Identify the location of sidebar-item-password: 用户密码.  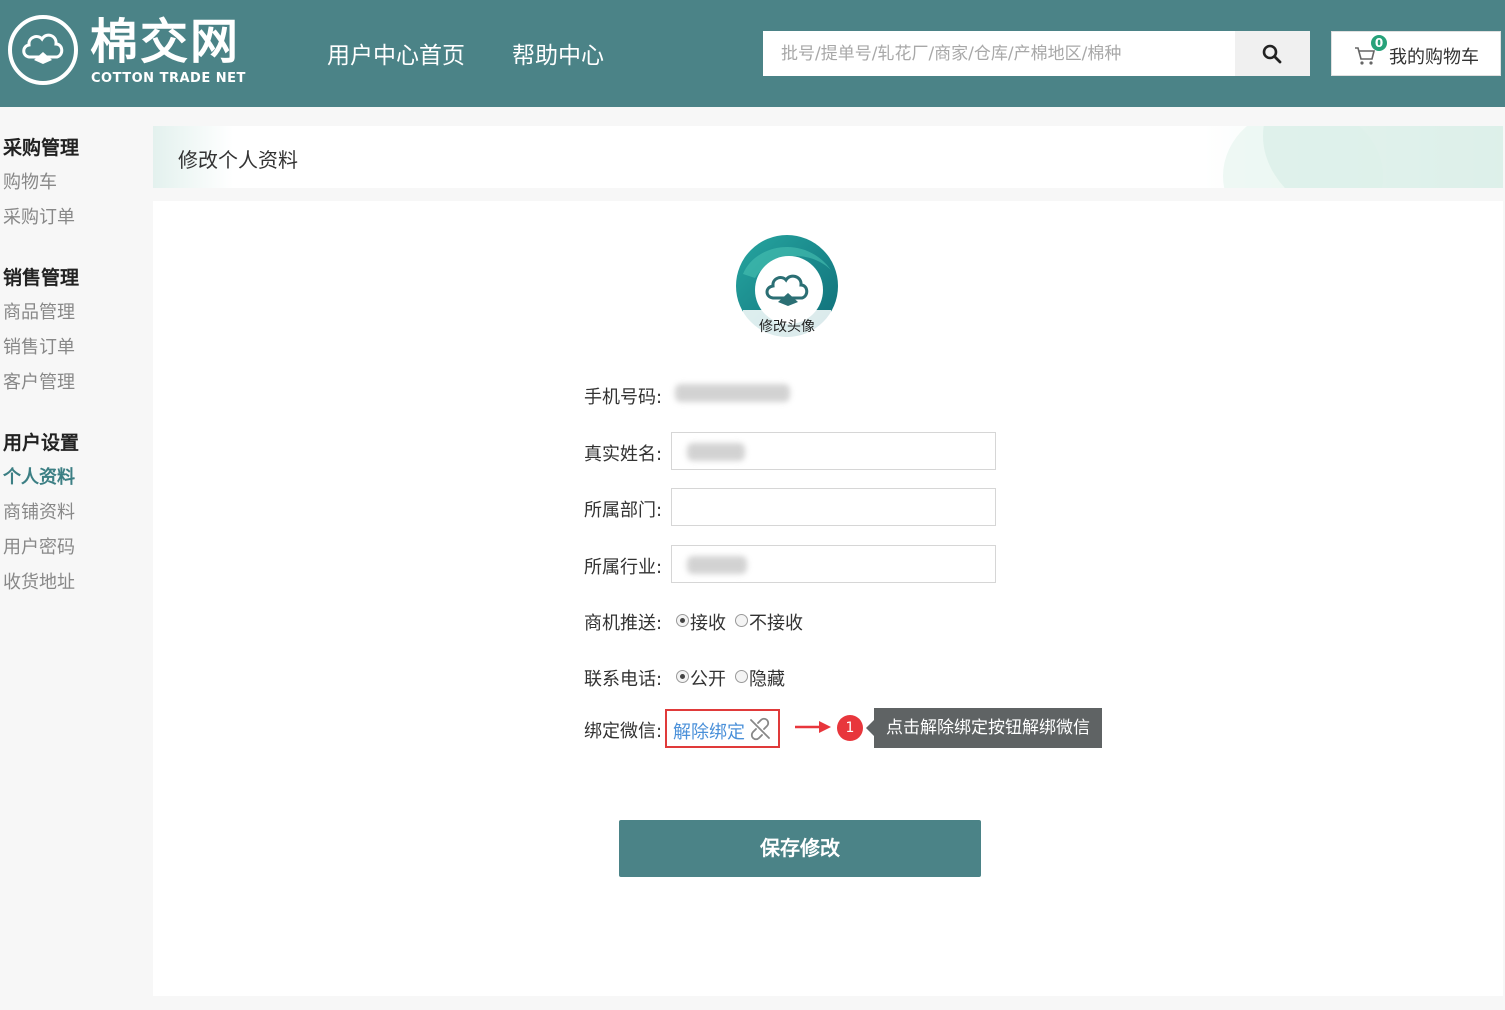
(39, 546).